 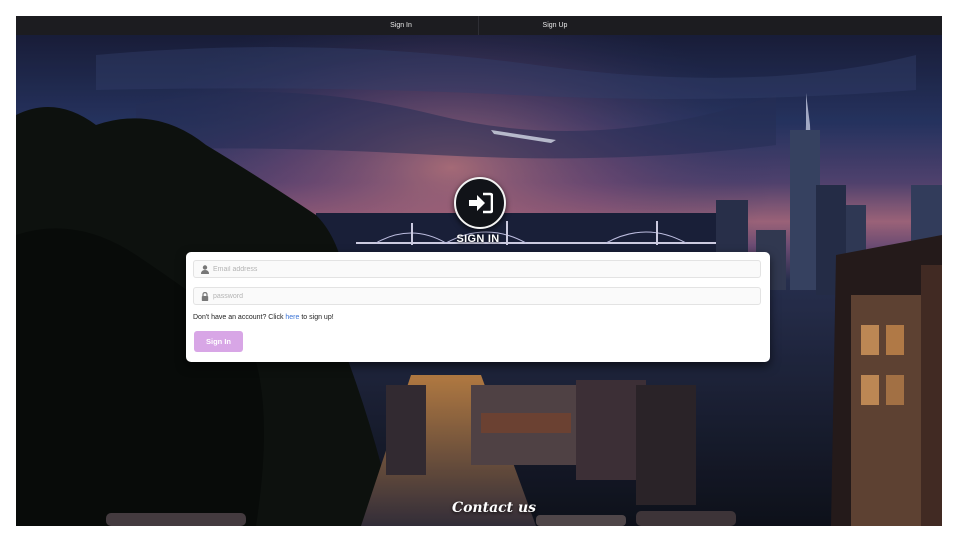 What do you see at coordinates (205, 269) in the screenshot?
I see `user-icon` at bounding box center [205, 269].